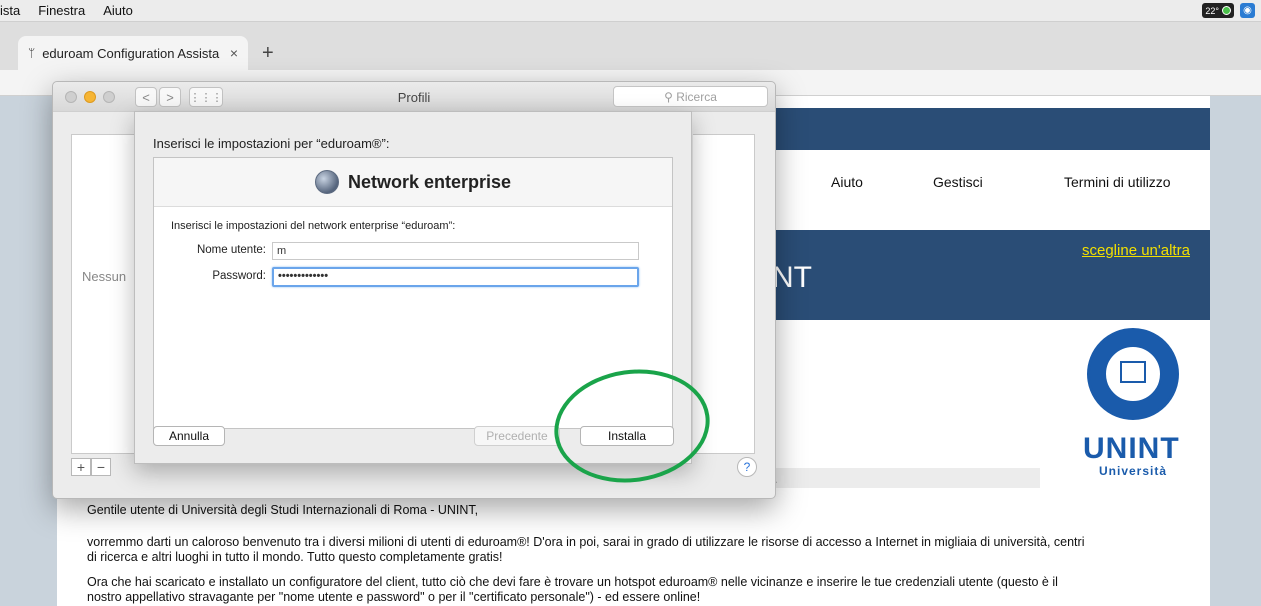  I want to click on temperature-widget: 22°, so click(1218, 10).